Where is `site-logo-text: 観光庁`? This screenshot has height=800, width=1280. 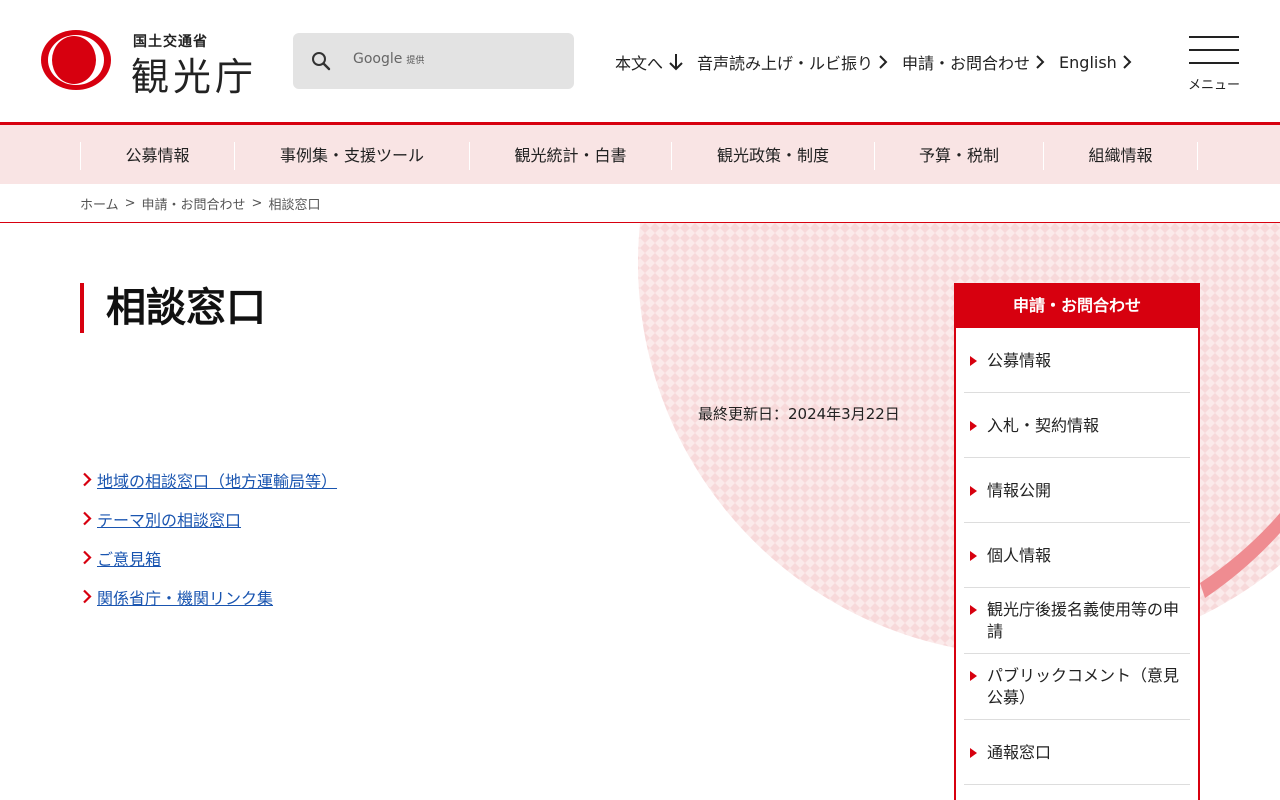 site-logo-text: 観光庁 is located at coordinates (194, 73).